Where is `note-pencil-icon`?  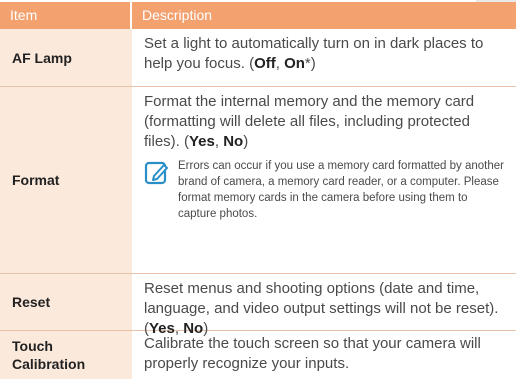 note-pencil-icon is located at coordinates (156, 173).